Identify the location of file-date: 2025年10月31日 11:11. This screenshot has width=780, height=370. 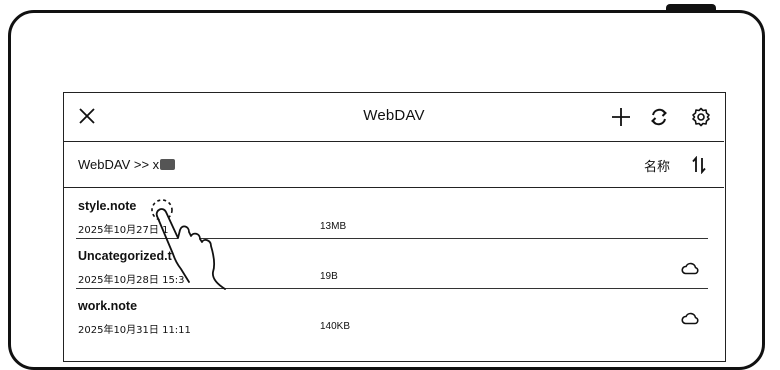
(134, 330).